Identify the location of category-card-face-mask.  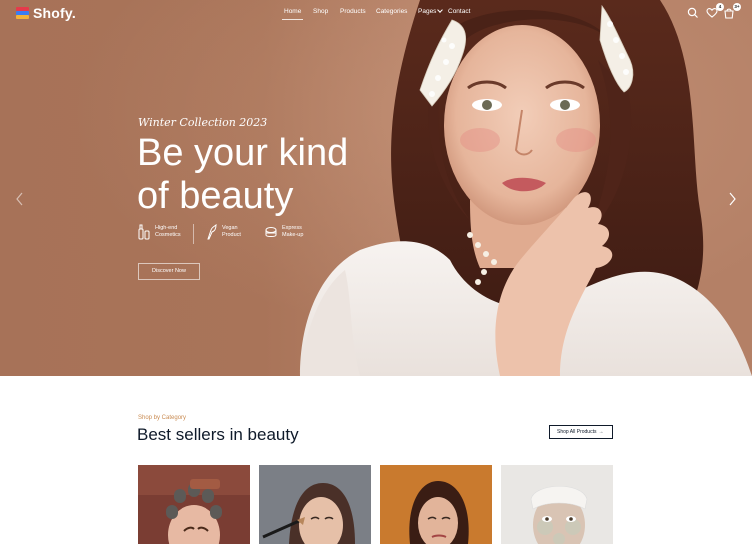
(557, 504).